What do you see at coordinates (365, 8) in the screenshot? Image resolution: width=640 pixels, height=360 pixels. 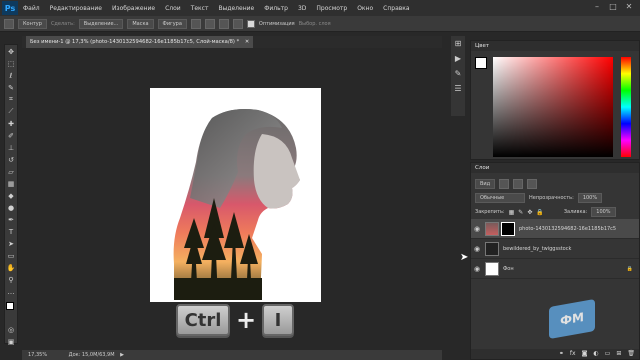 I see `menu-window: Окно` at bounding box center [365, 8].